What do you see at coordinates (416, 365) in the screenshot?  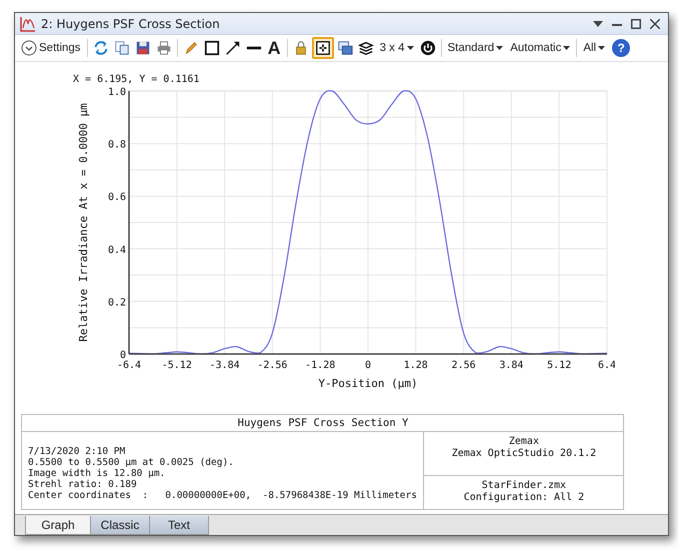 I see `x-tick-label: 1.28` at bounding box center [416, 365].